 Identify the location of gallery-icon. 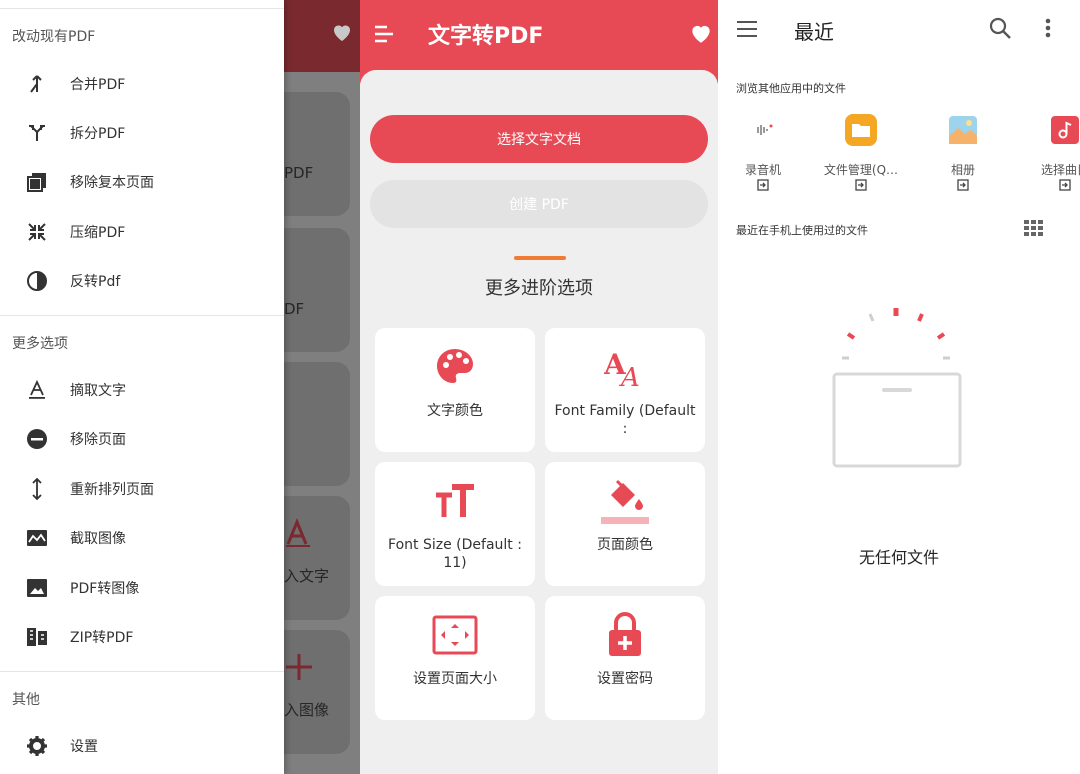
(963, 130).